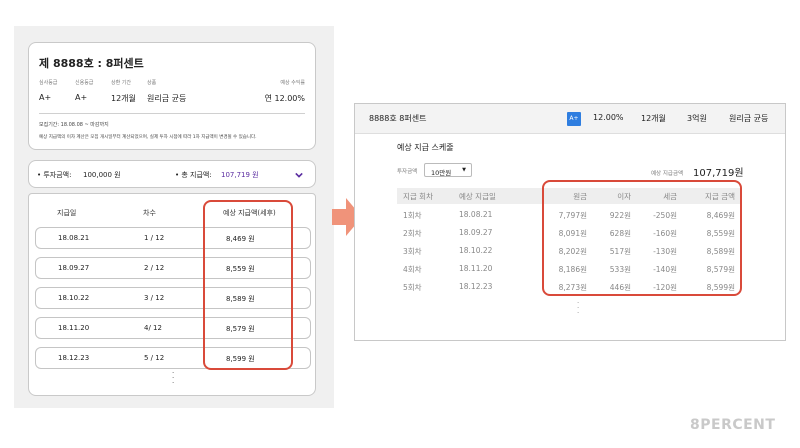 The height and width of the screenshot is (448, 800). I want to click on payment-date: 18.08.21, so click(74, 238).